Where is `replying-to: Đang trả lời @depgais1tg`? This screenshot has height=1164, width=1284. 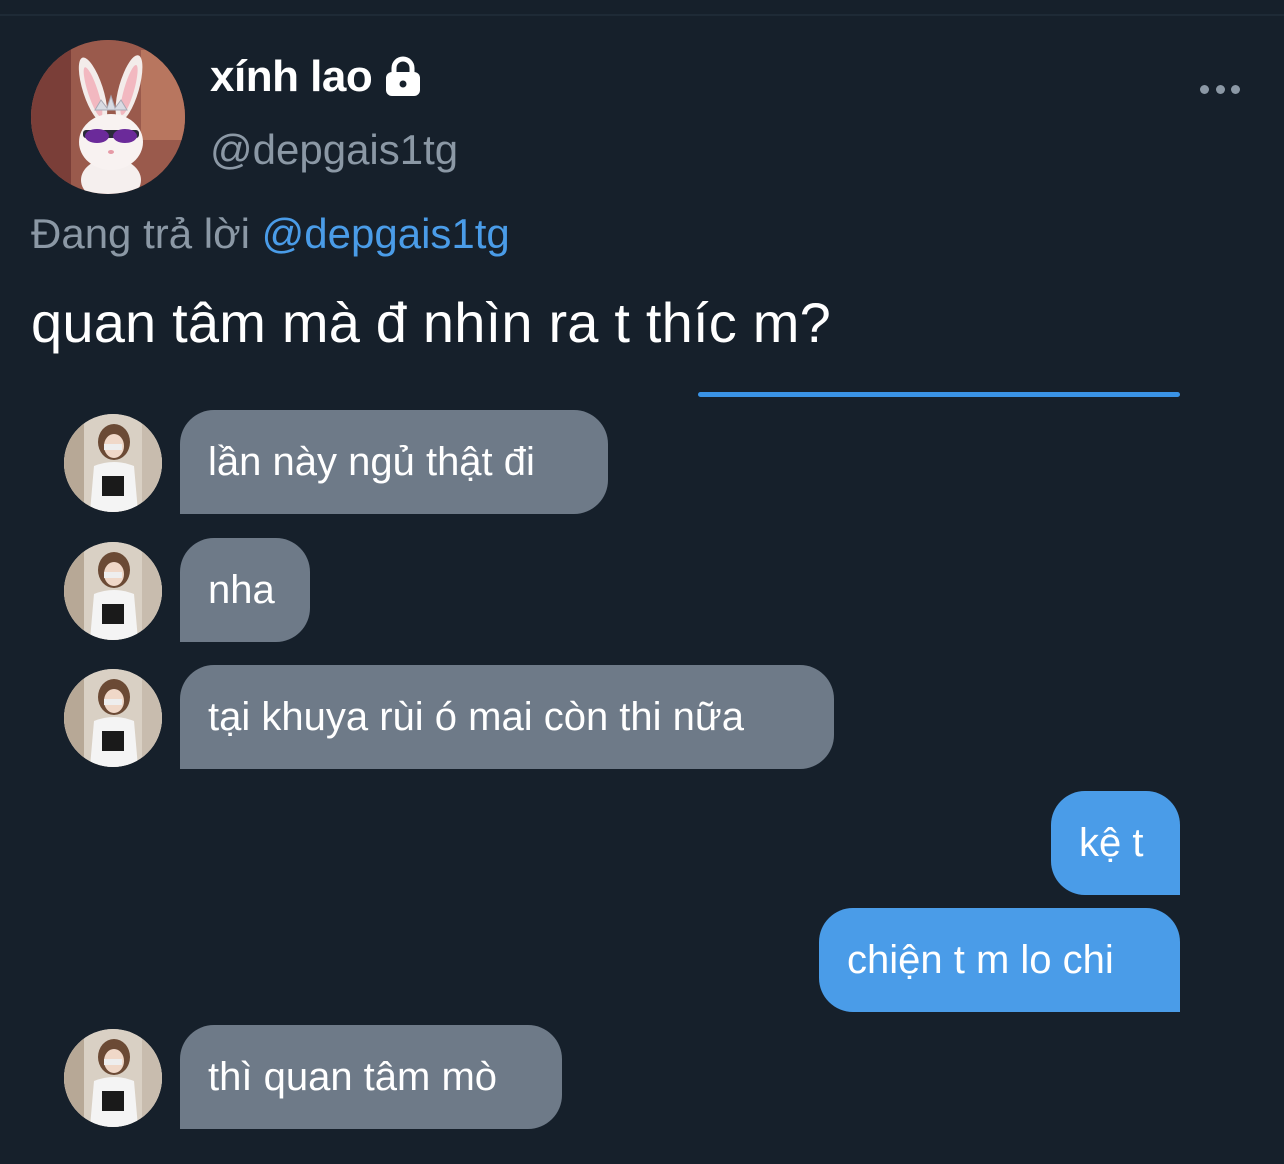 replying-to: Đang trả lời @depgais1tg is located at coordinates (270, 234).